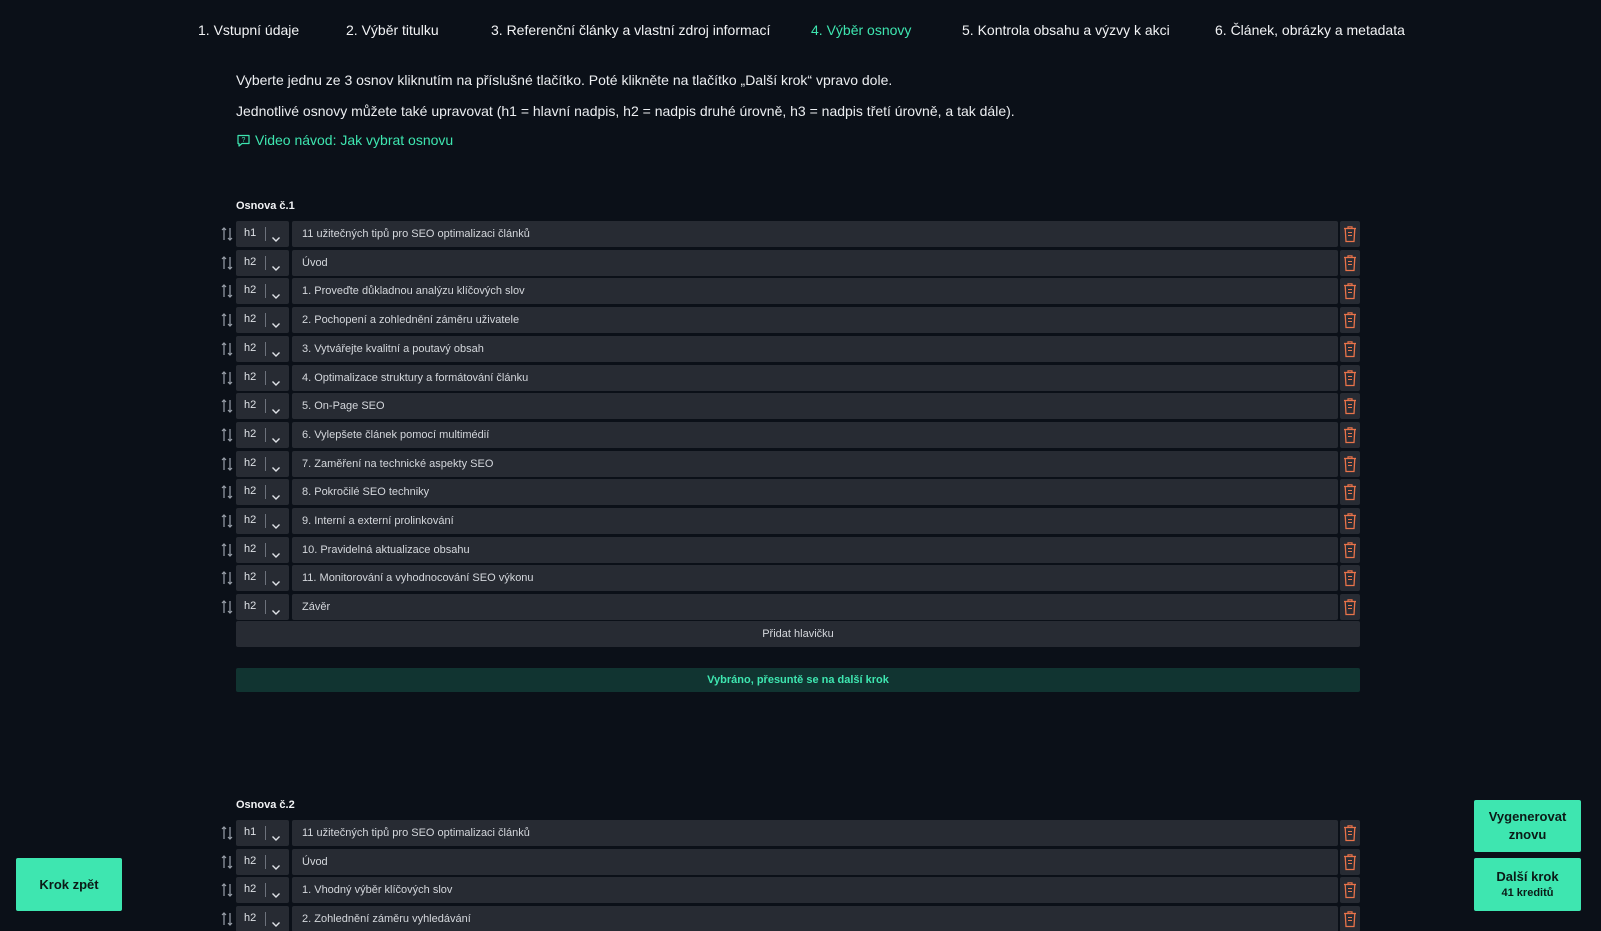 The width and height of the screenshot is (1601, 931). I want to click on outline-title: Osnova č.1, so click(265, 206).